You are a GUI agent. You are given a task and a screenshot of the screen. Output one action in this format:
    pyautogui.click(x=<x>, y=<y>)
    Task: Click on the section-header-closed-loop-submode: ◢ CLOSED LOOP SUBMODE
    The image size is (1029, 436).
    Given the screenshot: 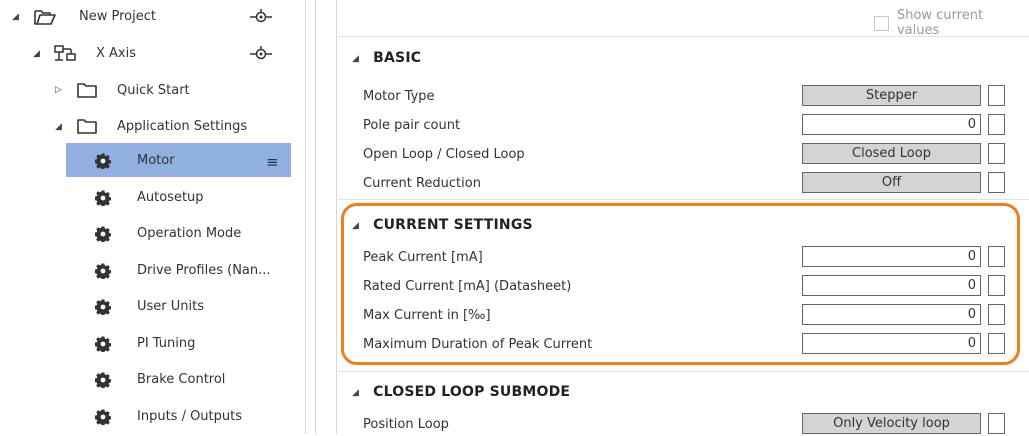 What is the action you would take?
    pyautogui.click(x=461, y=392)
    